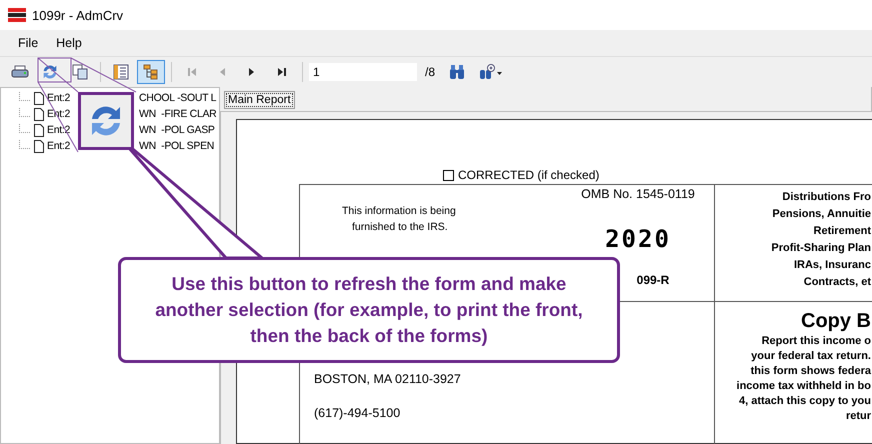 The height and width of the screenshot is (444, 872). What do you see at coordinates (491, 72) in the screenshot?
I see `binoculars-plus-icon` at bounding box center [491, 72].